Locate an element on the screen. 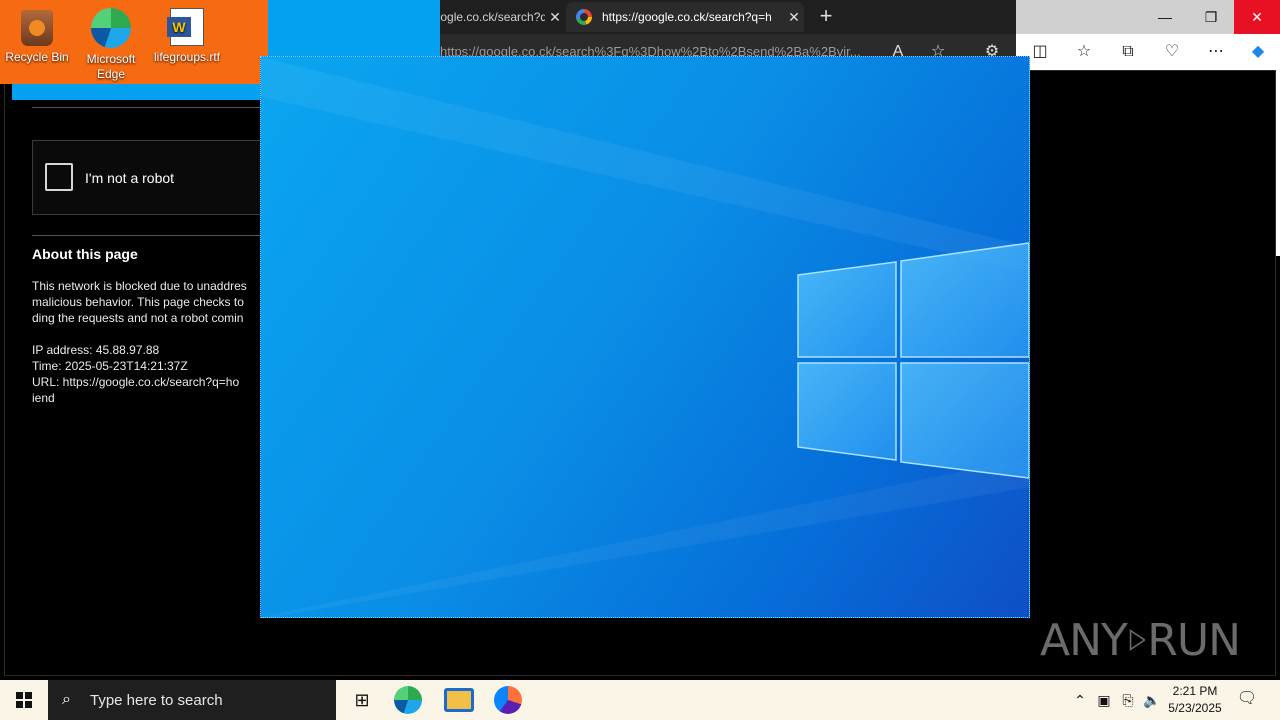 This screenshot has height=720, width=1280. word-document-icon is located at coordinates (185, 27).